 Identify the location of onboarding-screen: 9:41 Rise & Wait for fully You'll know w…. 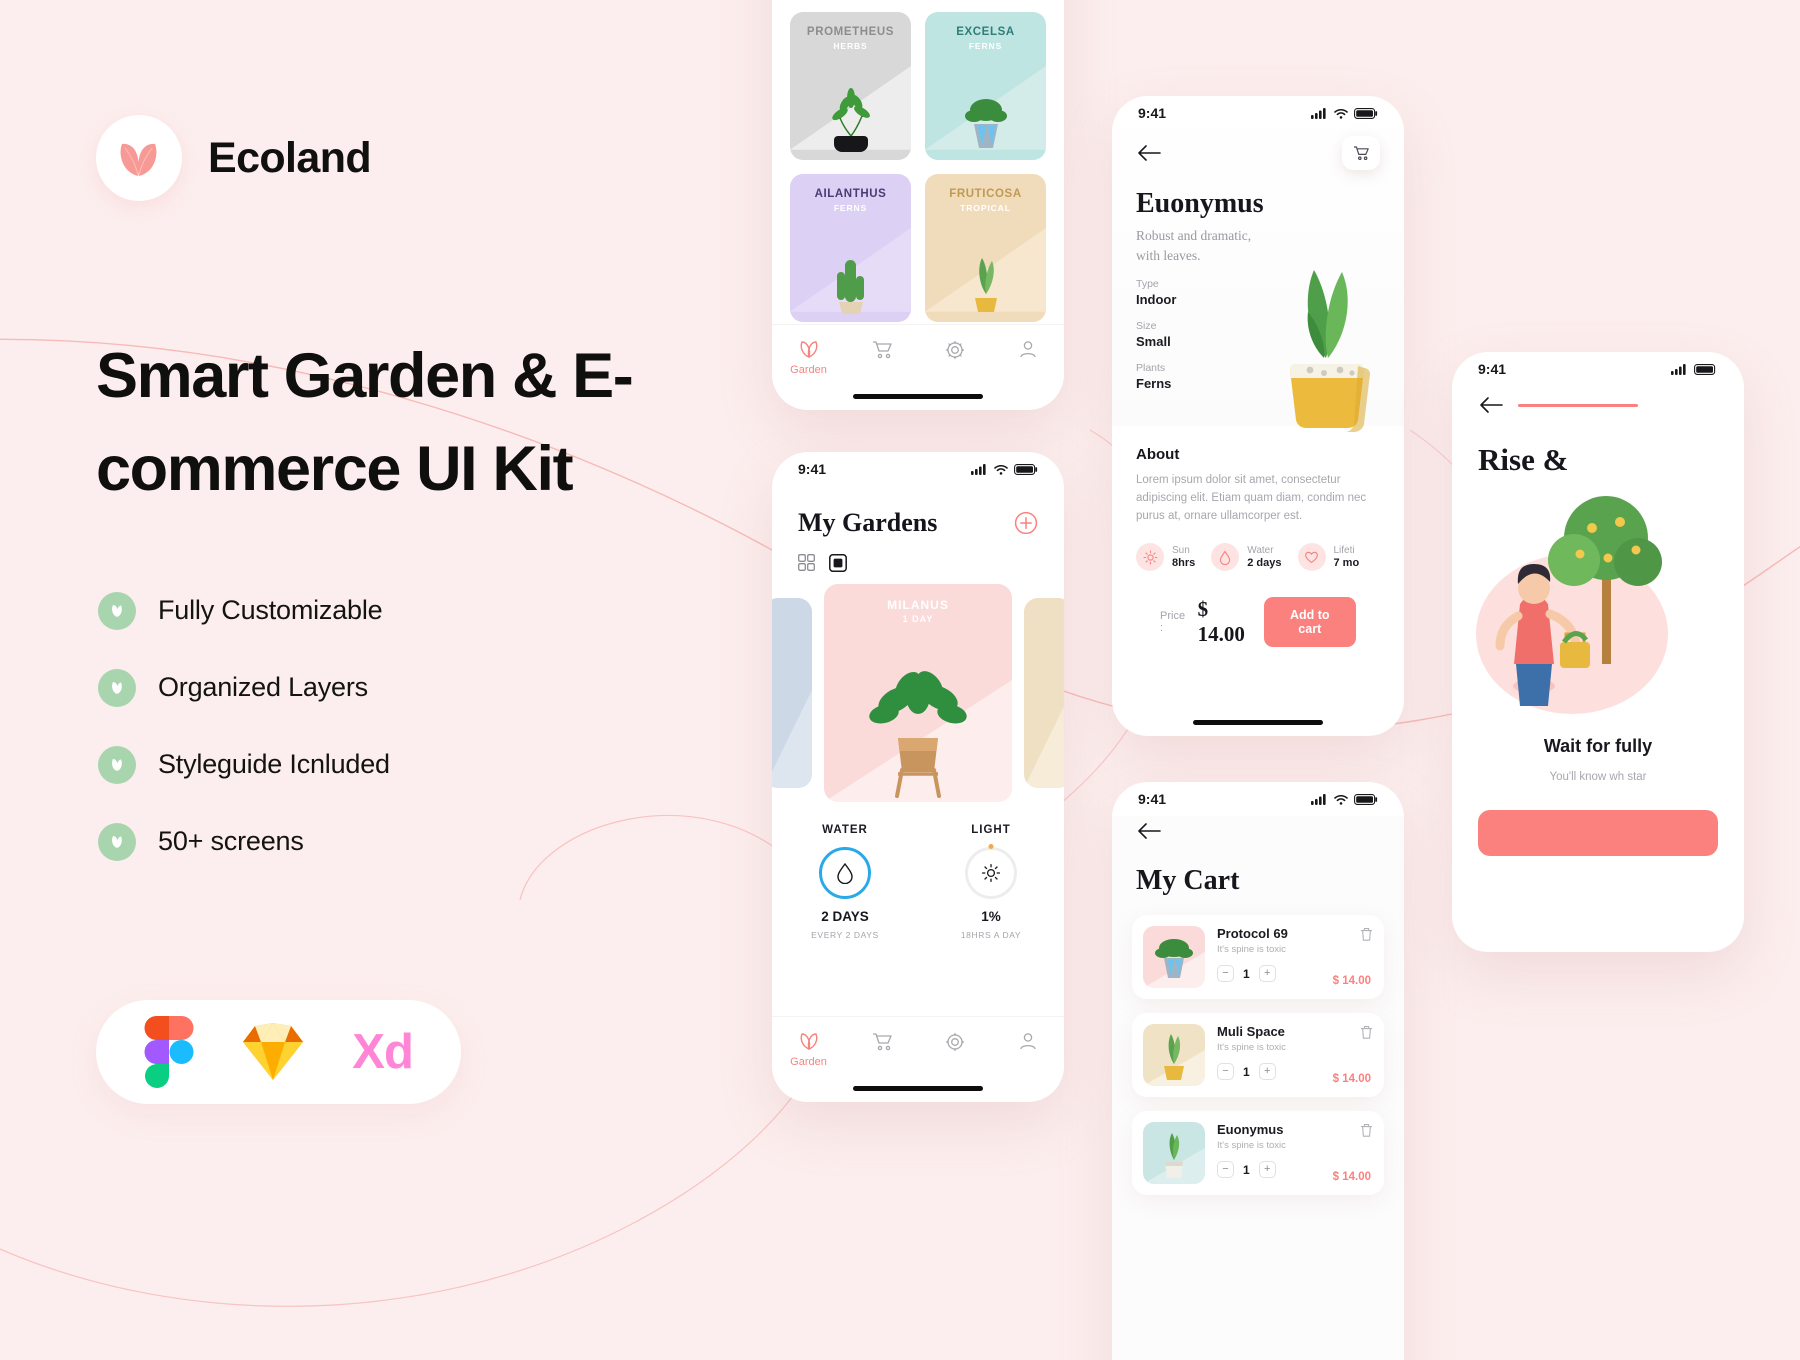
(1598, 652).